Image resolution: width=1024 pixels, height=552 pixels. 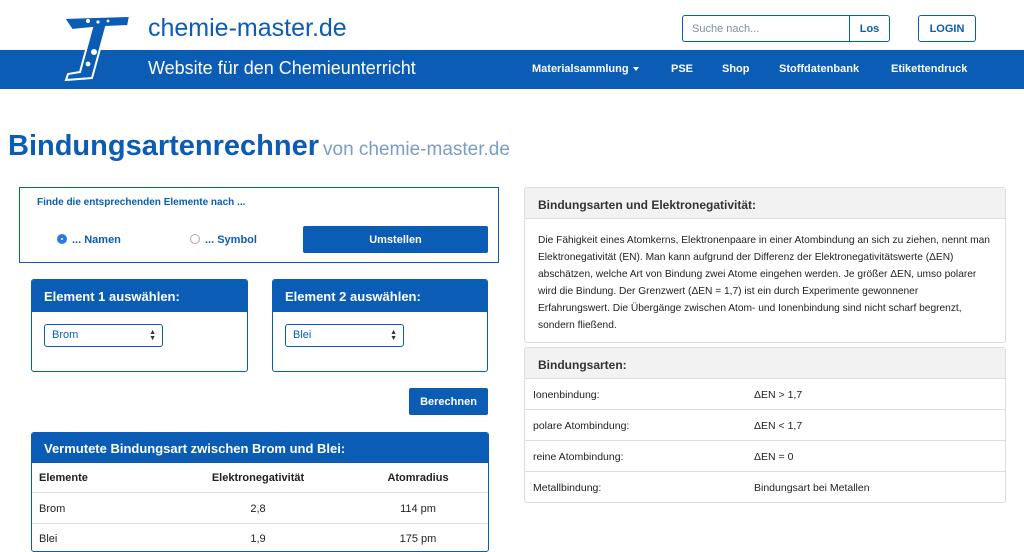 I want to click on table-row: Ionenbindung: ΔEN > 1,7, so click(x=765, y=394).